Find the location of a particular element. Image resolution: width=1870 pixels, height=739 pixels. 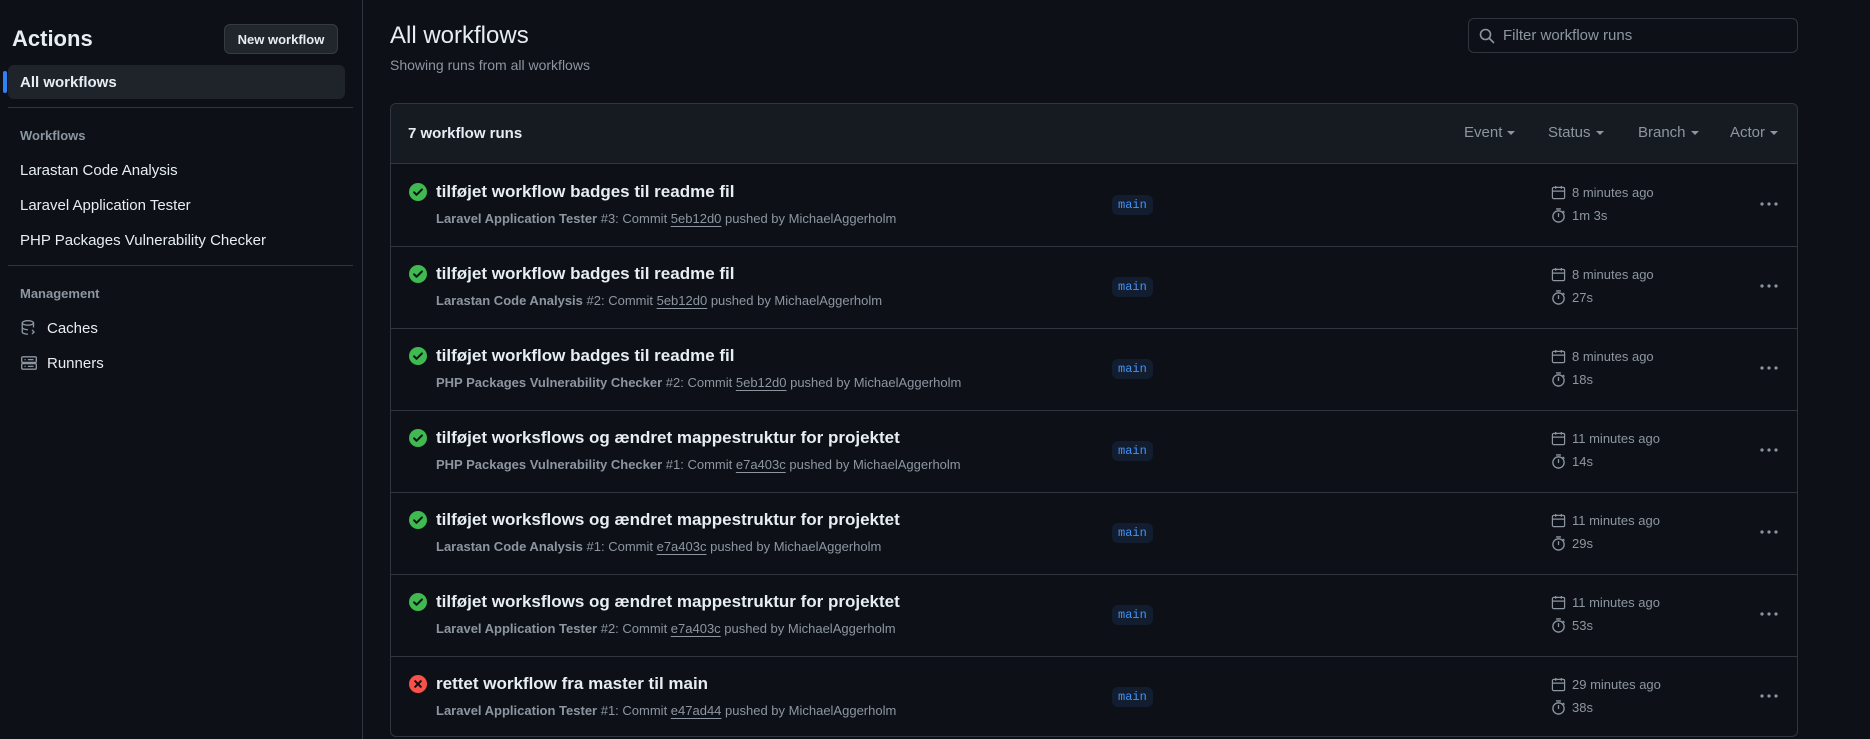

run-duration-label: 29s is located at coordinates (1582, 543).